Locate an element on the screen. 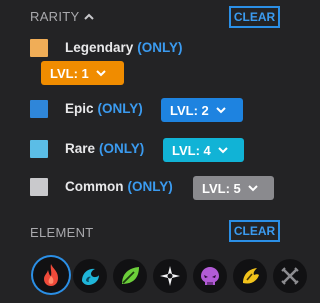 This screenshot has height=303, width=320. rarity-name: Rare is located at coordinates (80, 148).